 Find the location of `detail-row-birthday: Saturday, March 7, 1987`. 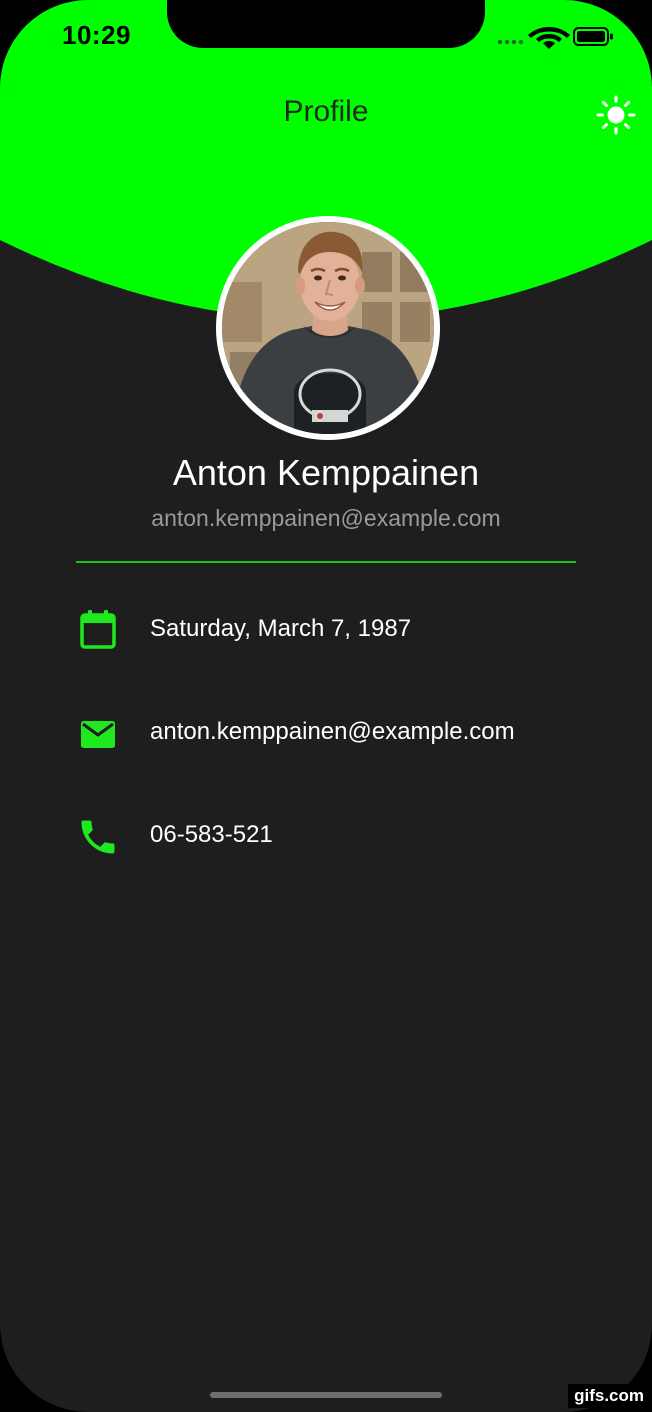

detail-row-birthday: Saturday, March 7, 1987 is located at coordinates (336, 628).